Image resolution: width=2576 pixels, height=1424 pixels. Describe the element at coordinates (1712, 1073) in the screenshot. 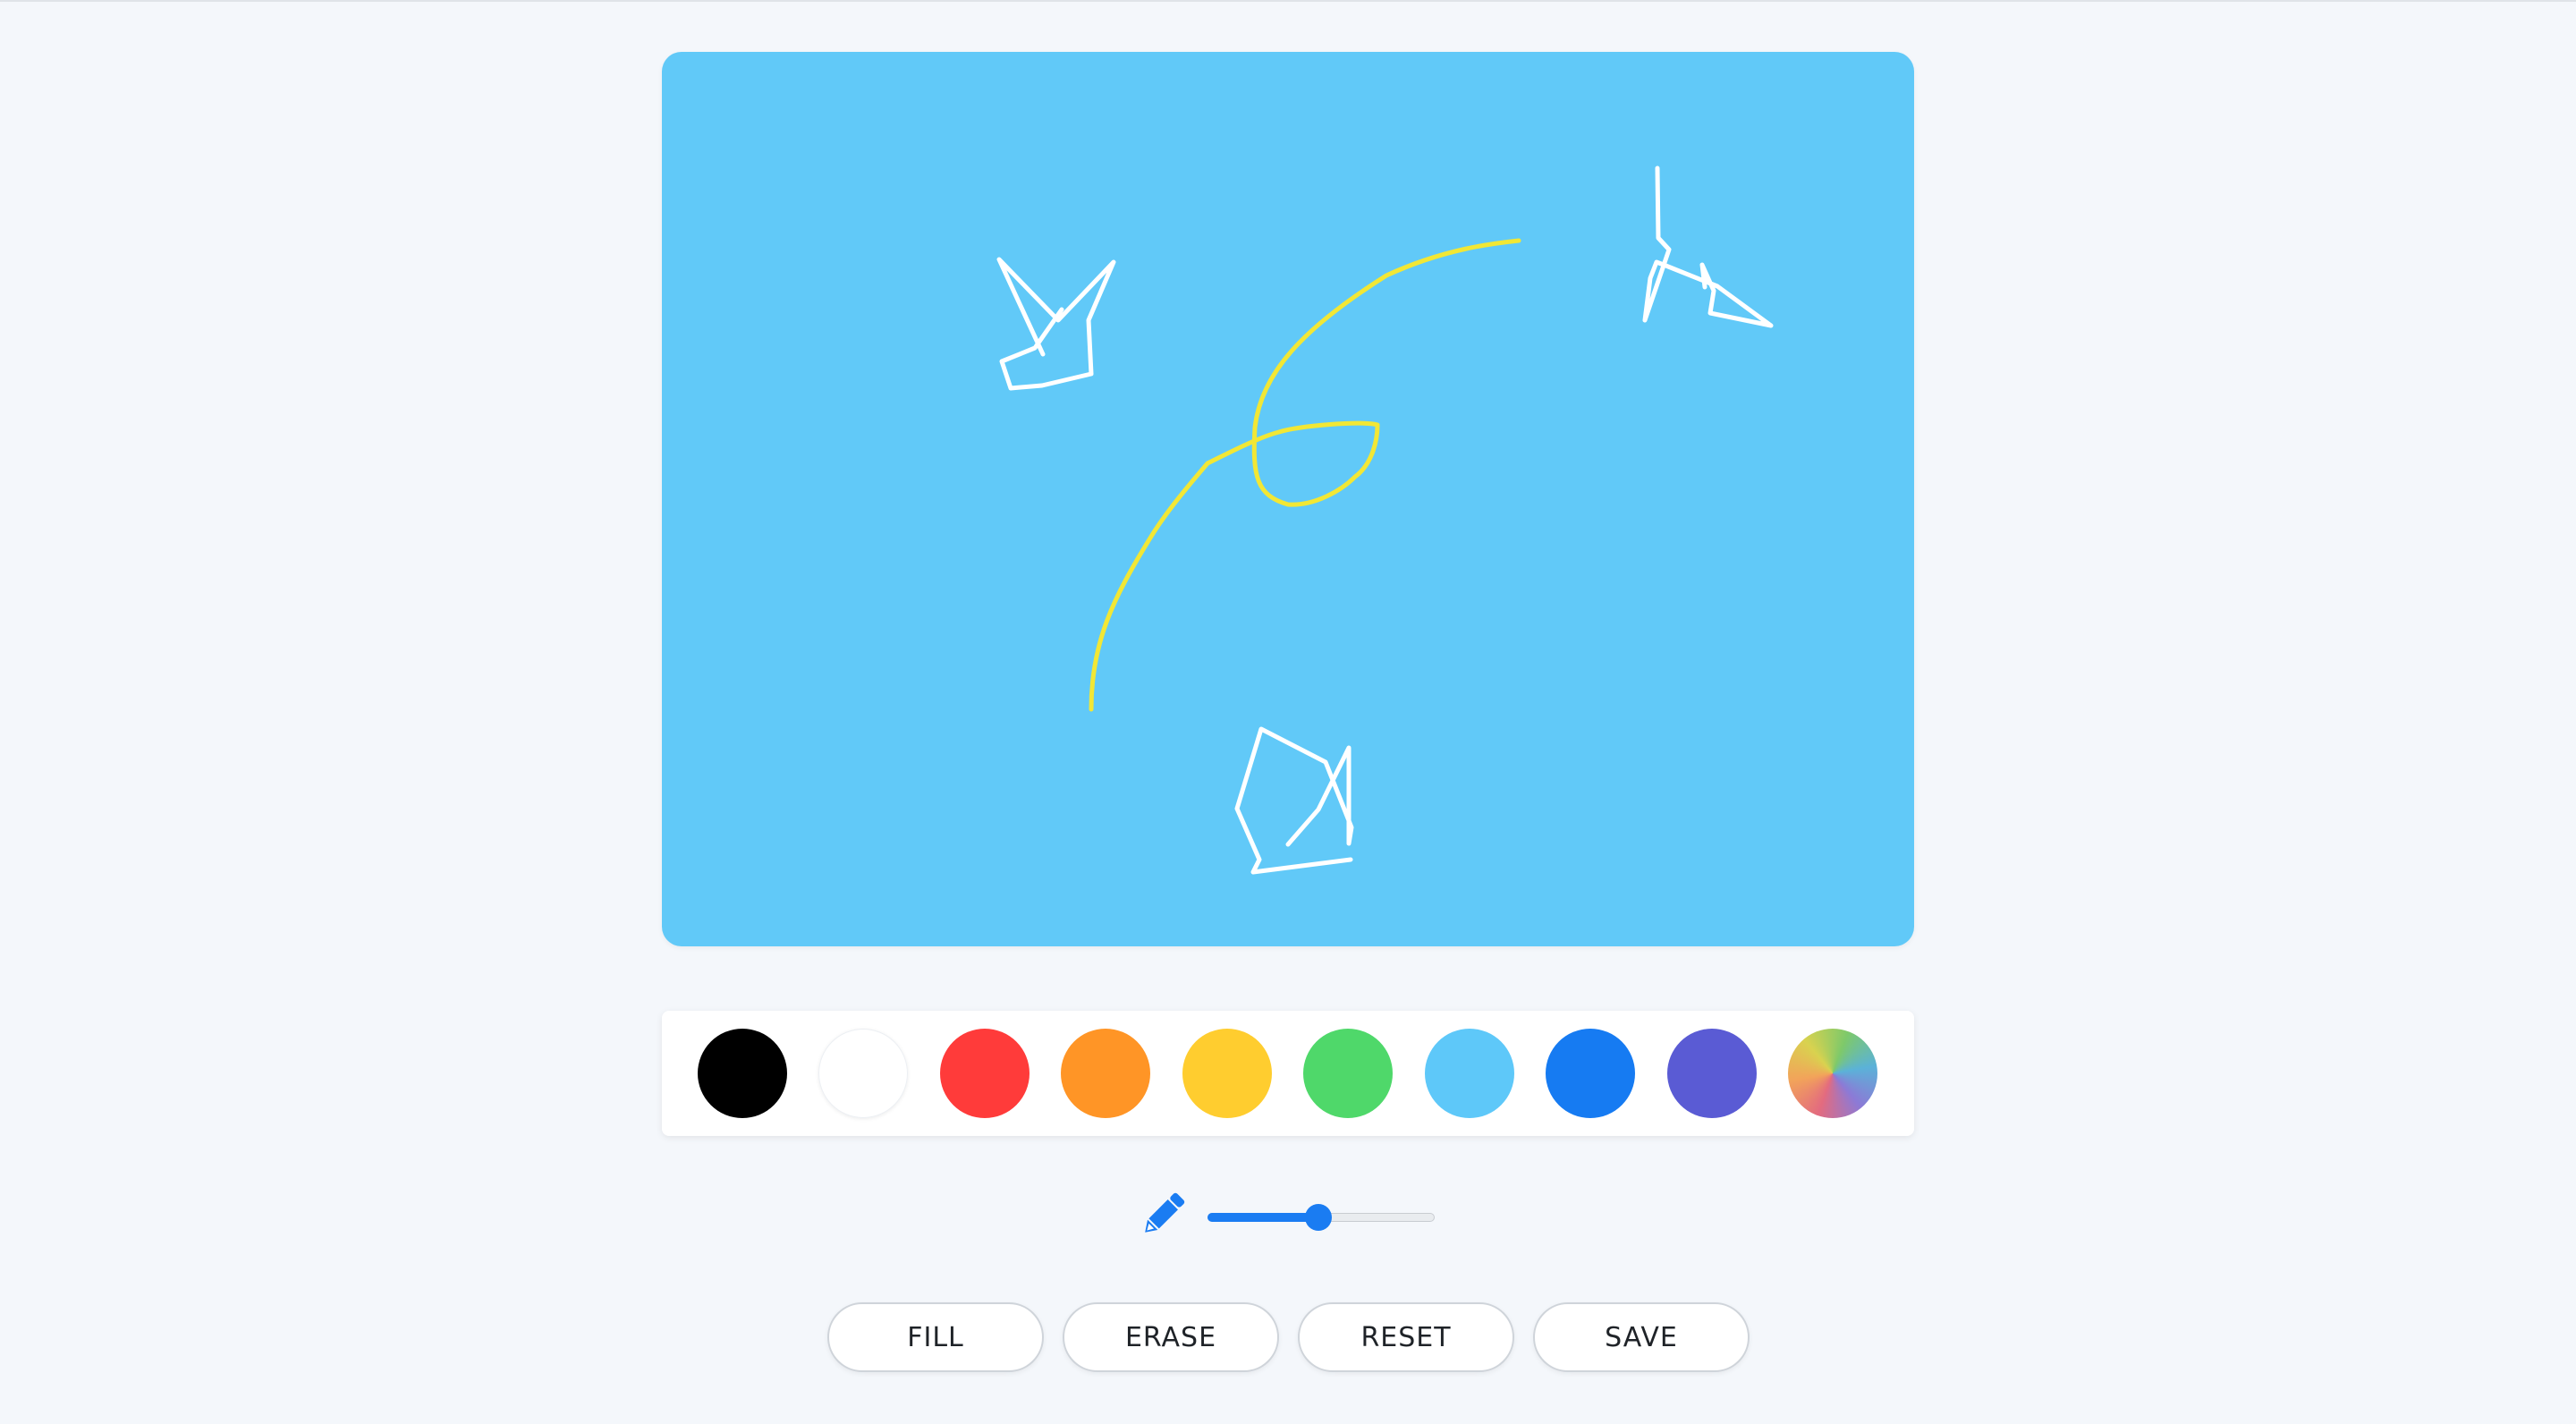

I see `color-swatch-purple` at that location.